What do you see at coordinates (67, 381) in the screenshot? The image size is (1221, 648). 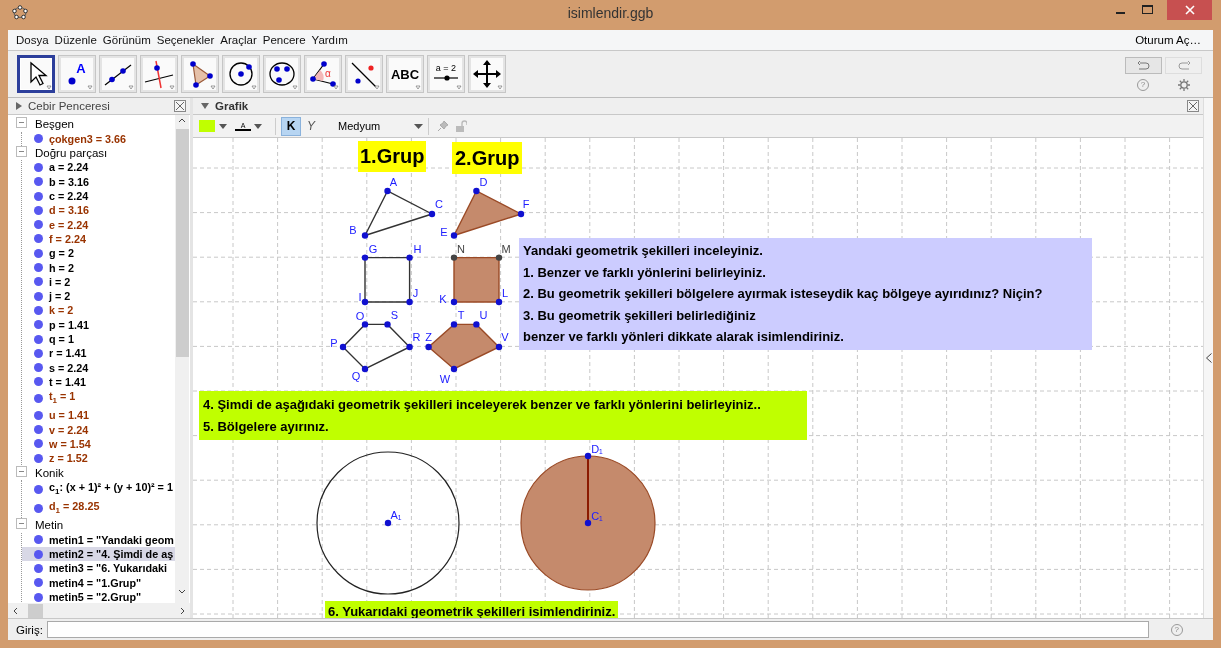 I see `algebra-entry: t = 1.41` at bounding box center [67, 381].